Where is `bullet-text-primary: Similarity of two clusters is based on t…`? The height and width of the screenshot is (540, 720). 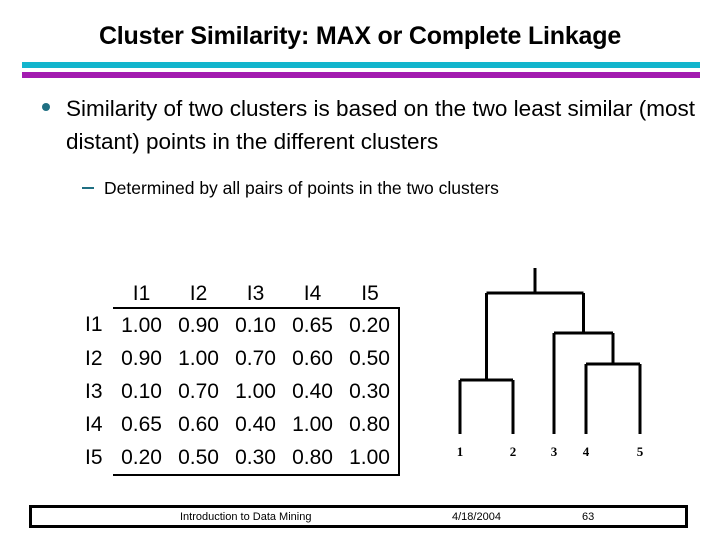 bullet-text-primary: Similarity of two clusters is based on t… is located at coordinates (380, 125).